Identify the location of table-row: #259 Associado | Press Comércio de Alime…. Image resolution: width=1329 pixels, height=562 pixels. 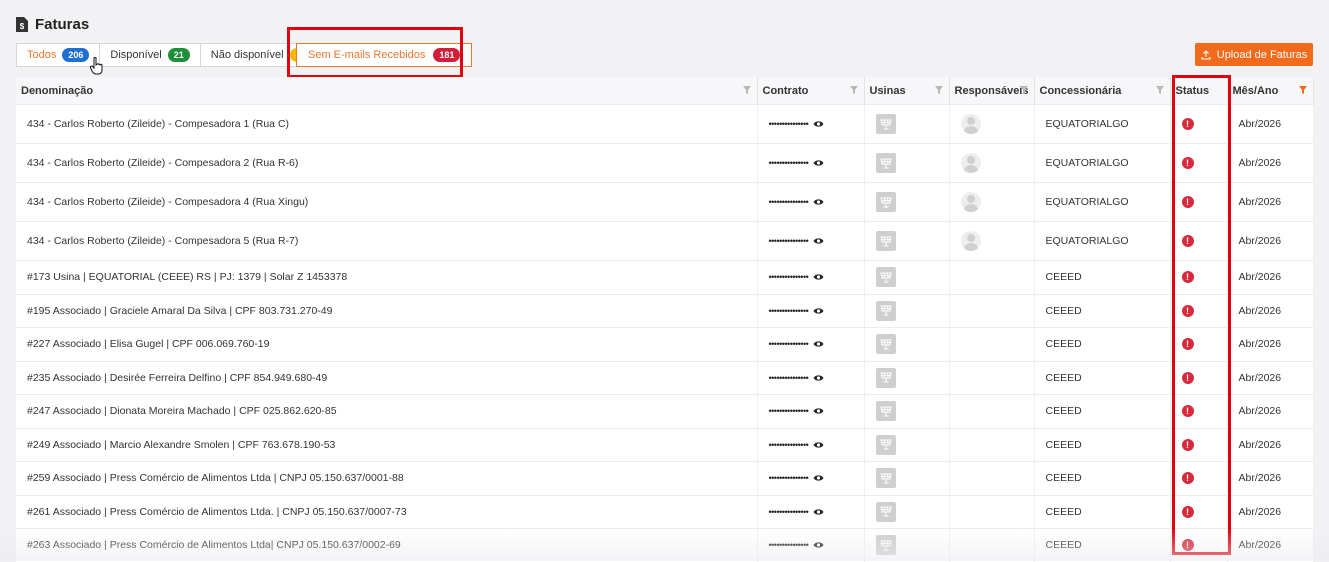
(665, 478).